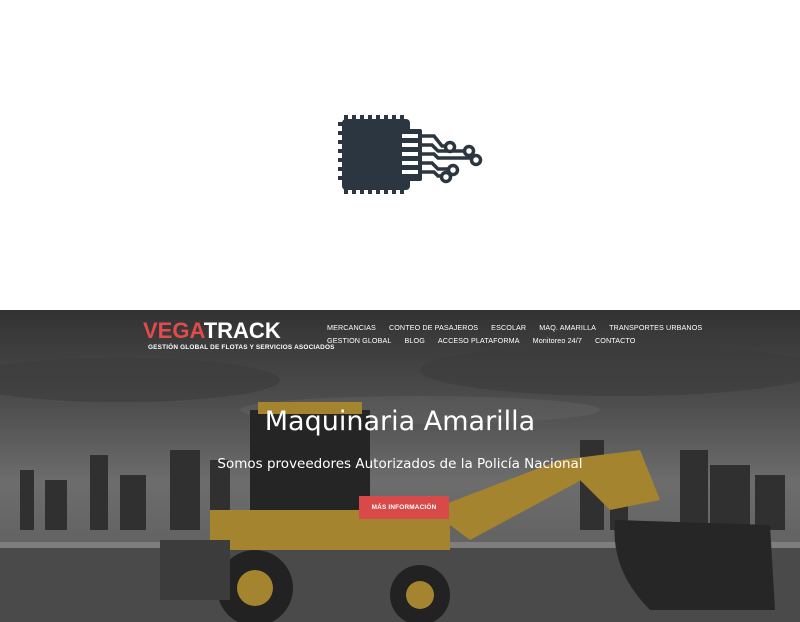  I want to click on mas-informacion-button: MÁS INFORMACIÓN, so click(404, 507).